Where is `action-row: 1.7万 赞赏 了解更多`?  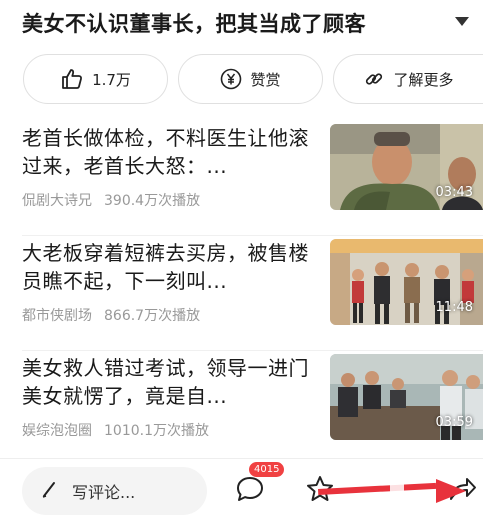
action-row: 1.7万 赞赏 了解更多 is located at coordinates (241, 80).